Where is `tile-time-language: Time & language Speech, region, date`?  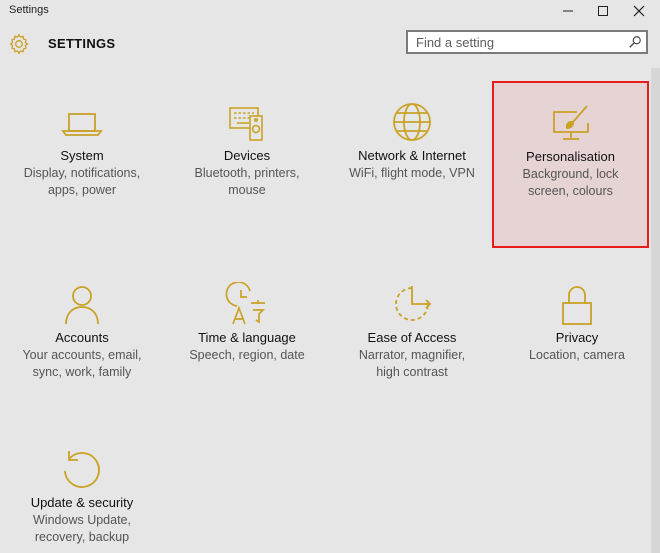
tile-time-language: Time & language Speech, region, date is located at coordinates (247, 362).